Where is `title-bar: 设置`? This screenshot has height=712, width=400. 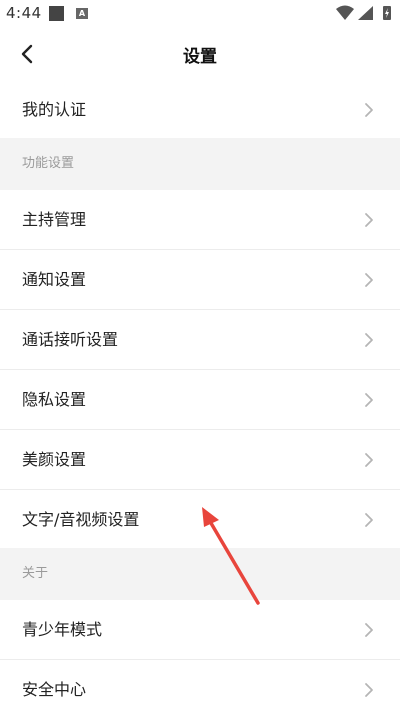 title-bar: 设置 is located at coordinates (200, 54).